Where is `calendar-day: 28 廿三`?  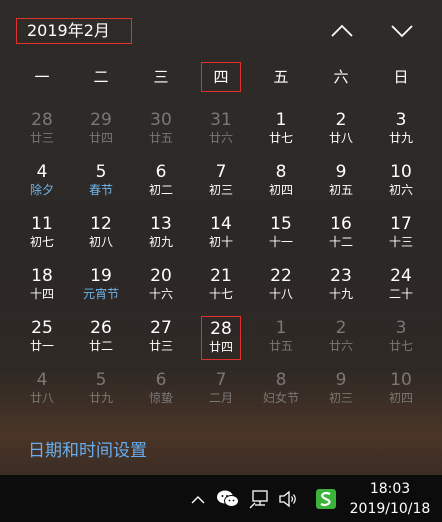 calendar-day: 28 廿三 is located at coordinates (42, 130).